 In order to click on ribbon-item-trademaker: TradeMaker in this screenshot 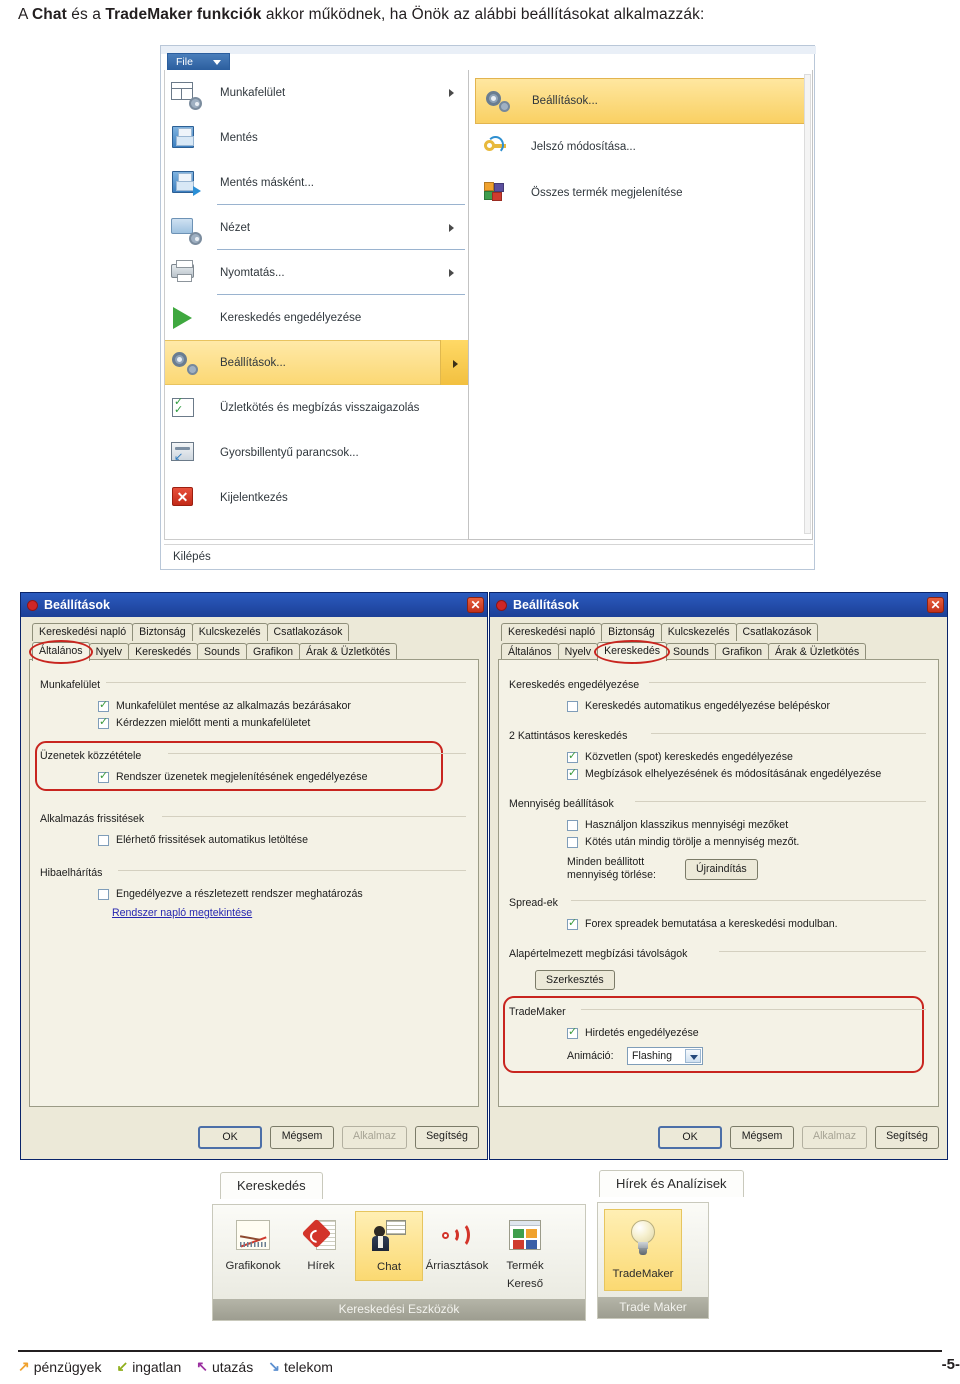, I will do `click(643, 1250)`.